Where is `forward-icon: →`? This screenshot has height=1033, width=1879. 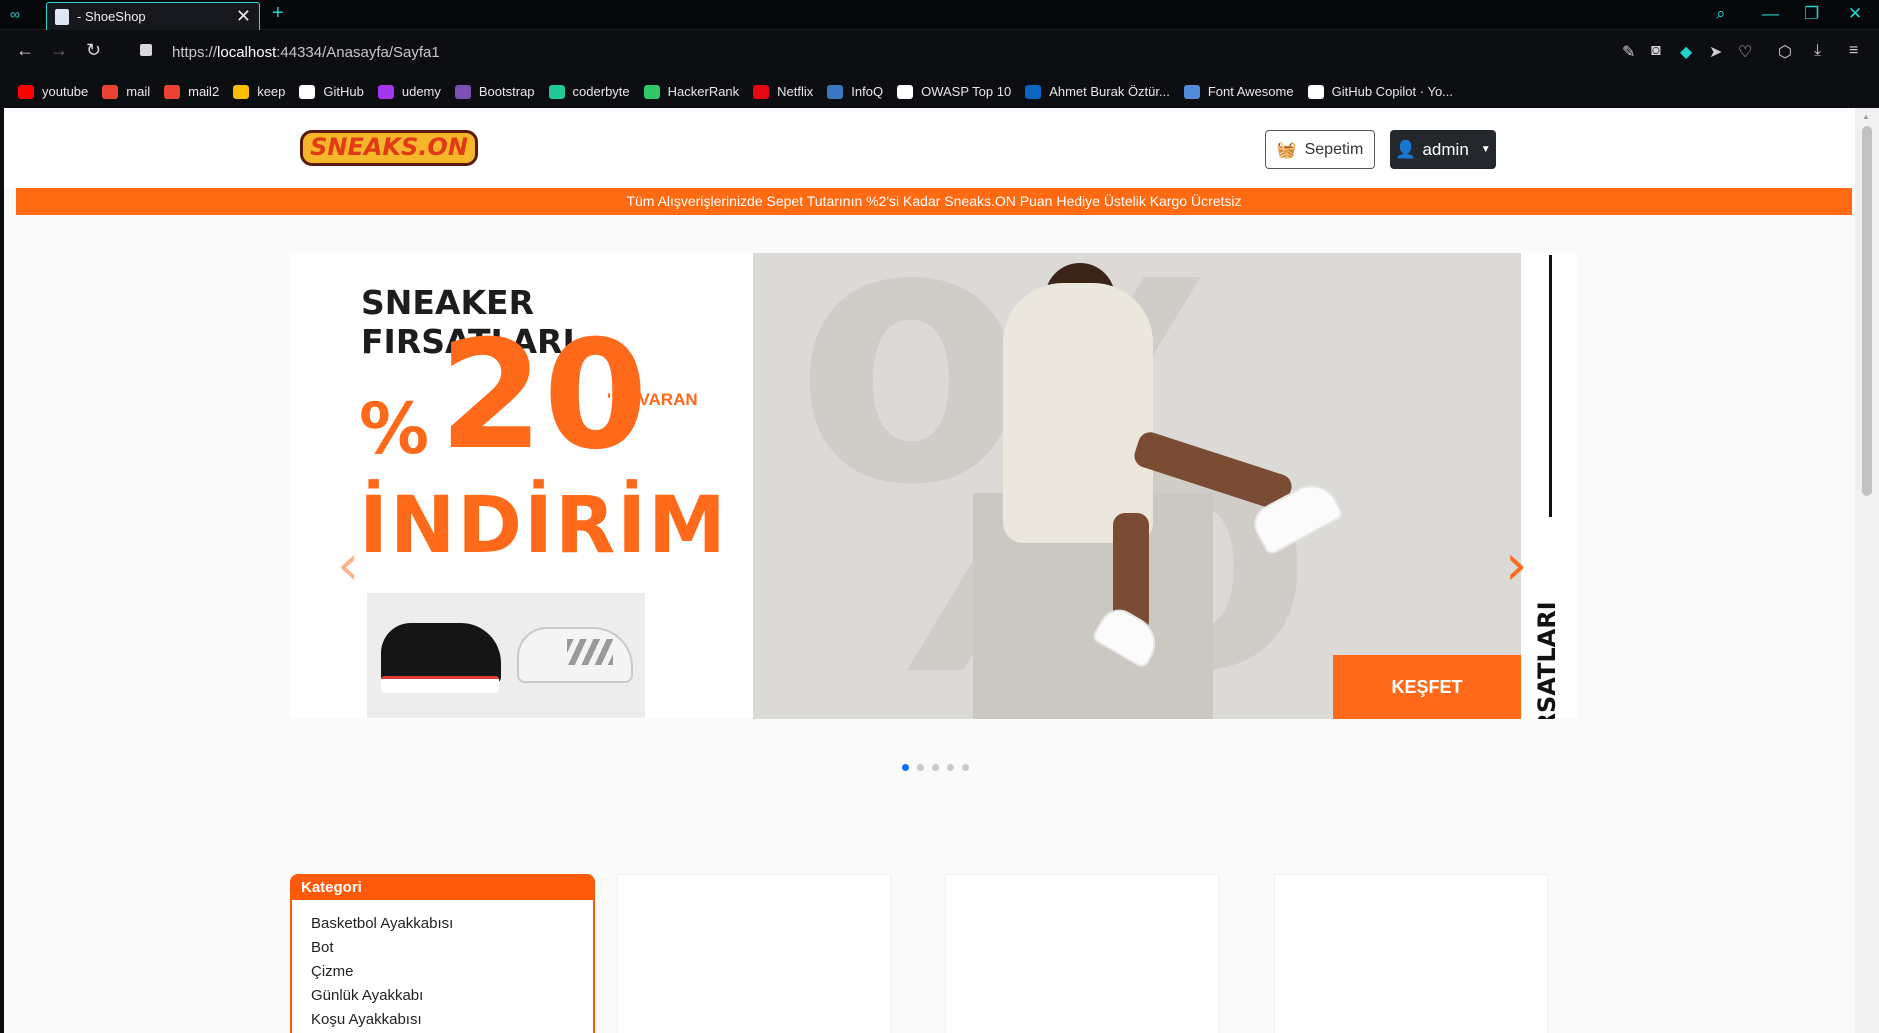
forward-icon: → is located at coordinates (59, 50).